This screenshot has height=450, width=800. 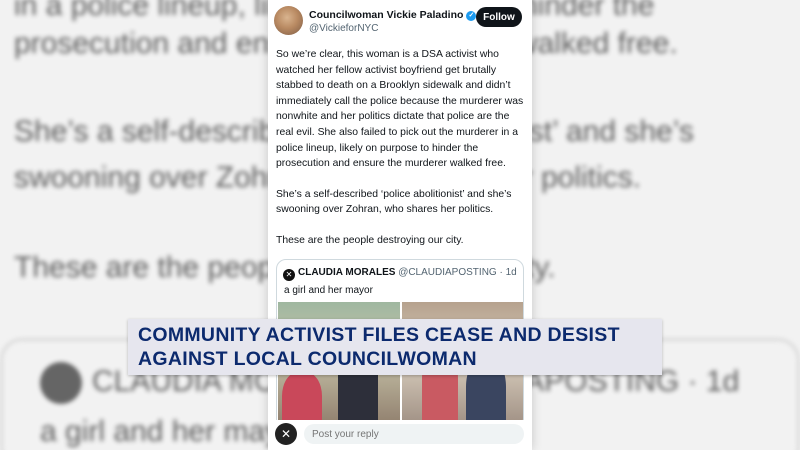 What do you see at coordinates (288, 20) in the screenshot?
I see `author-avatar` at bounding box center [288, 20].